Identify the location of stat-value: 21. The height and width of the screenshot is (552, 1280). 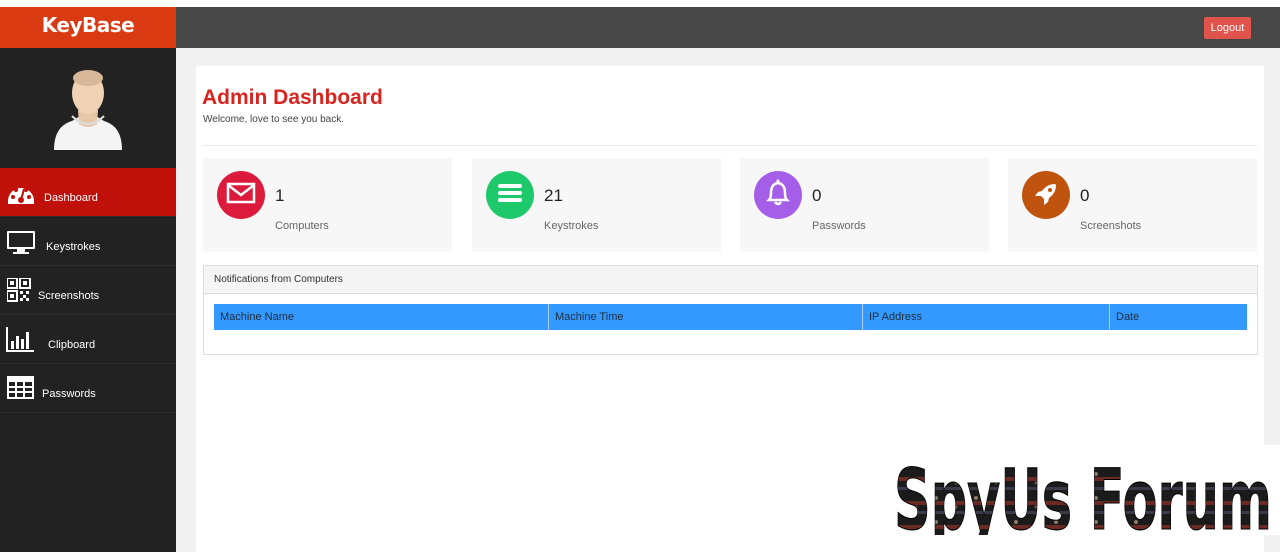
(553, 195).